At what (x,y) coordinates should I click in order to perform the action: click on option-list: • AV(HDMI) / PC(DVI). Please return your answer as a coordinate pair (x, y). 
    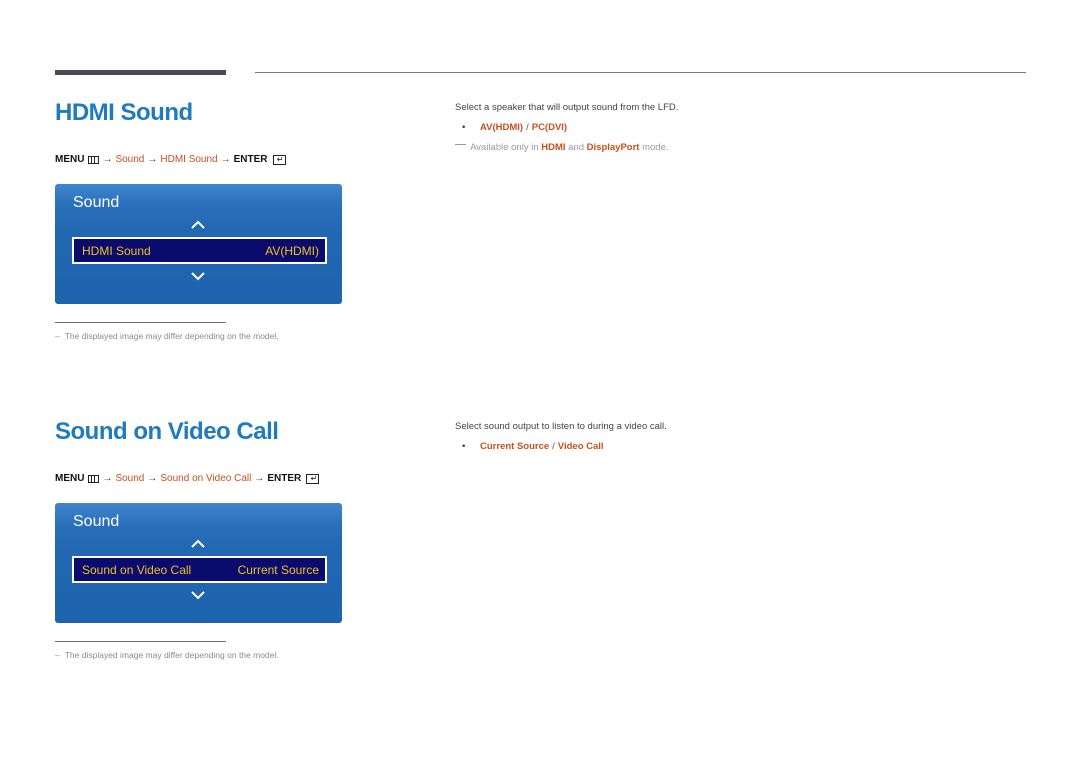
    Looking at the image, I should click on (514, 127).